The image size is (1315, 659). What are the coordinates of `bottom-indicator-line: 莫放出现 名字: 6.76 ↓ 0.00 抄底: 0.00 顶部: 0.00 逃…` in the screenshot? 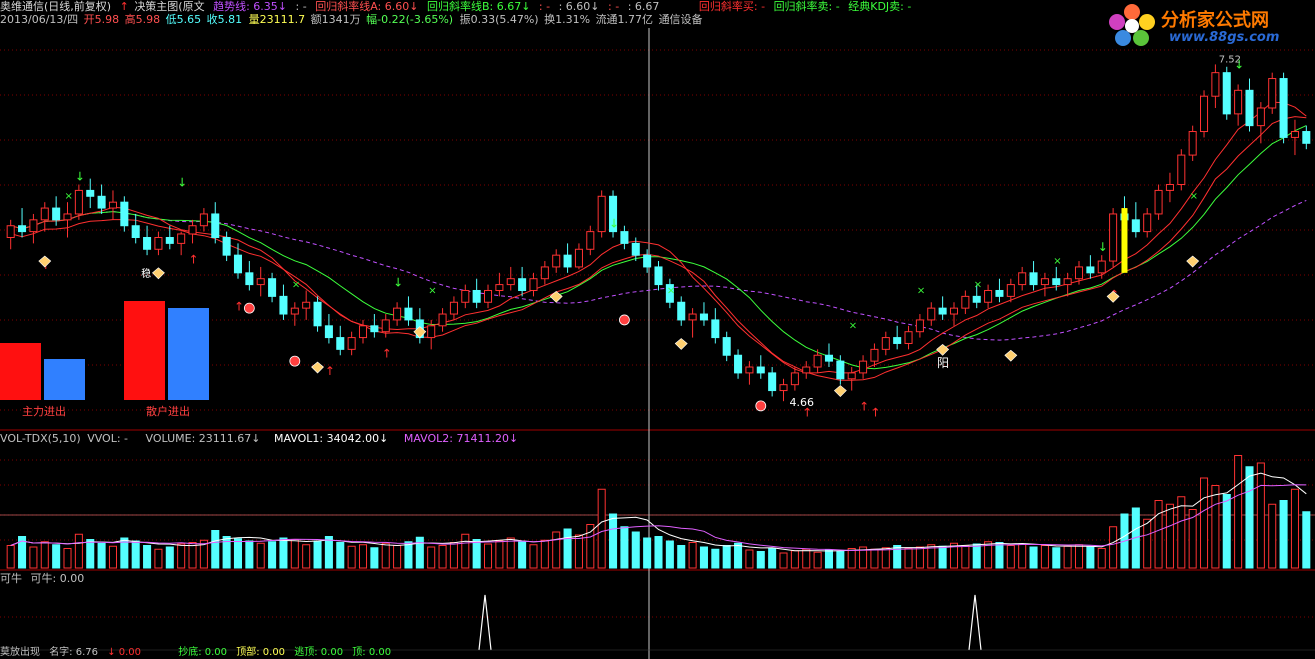 It's located at (198, 653).